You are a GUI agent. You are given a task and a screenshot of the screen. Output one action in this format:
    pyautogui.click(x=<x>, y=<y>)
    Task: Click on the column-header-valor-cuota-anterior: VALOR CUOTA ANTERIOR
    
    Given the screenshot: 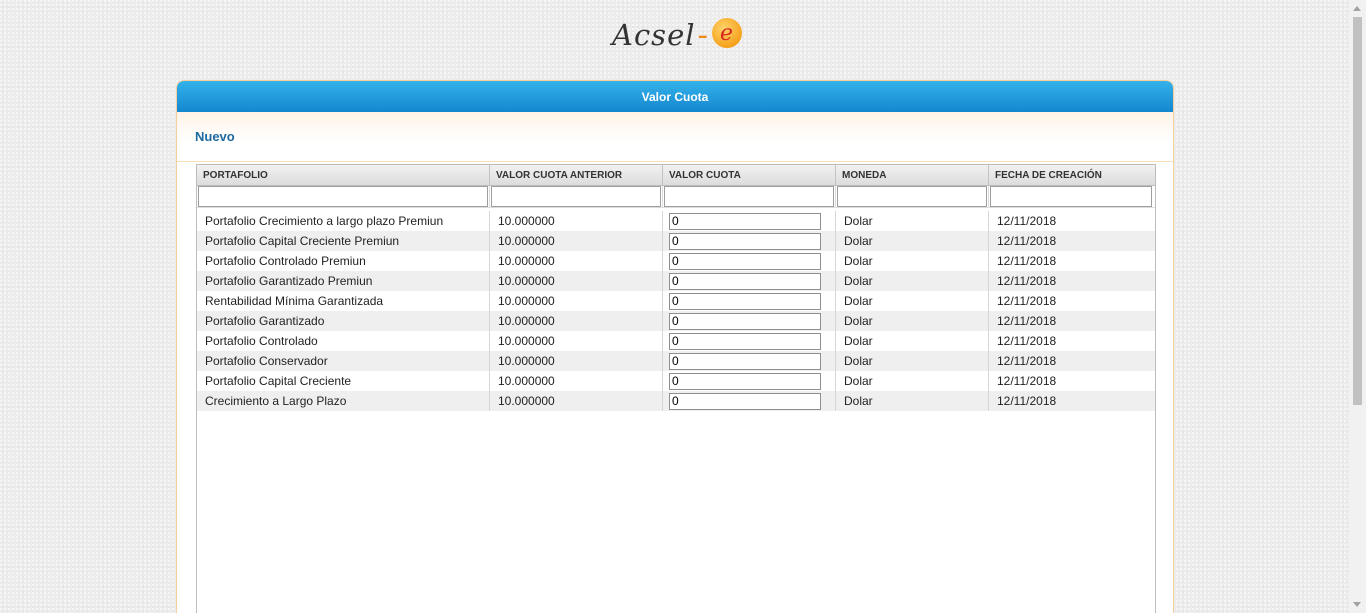 What is the action you would take?
    pyautogui.click(x=576, y=175)
    